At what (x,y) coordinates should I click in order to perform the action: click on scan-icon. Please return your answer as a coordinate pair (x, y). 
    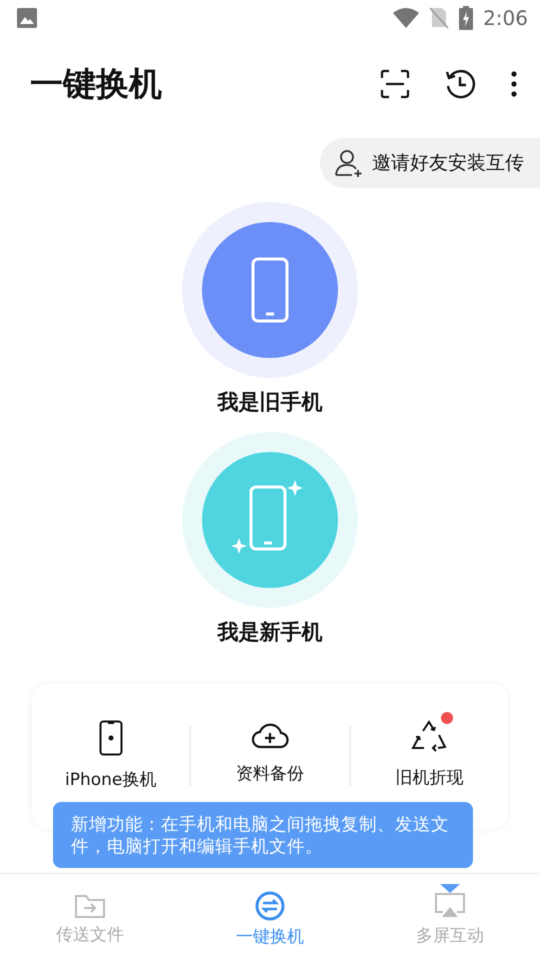
    Looking at the image, I should click on (395, 84).